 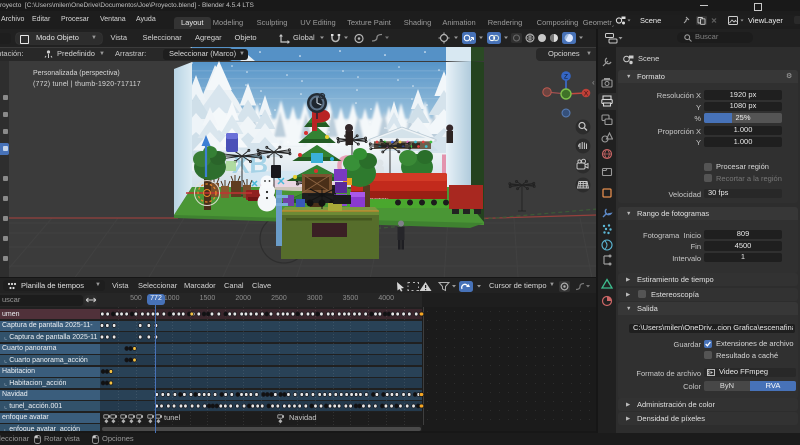 What do you see at coordinates (566, 77) in the screenshot?
I see `svg-text: Z` at bounding box center [566, 77].